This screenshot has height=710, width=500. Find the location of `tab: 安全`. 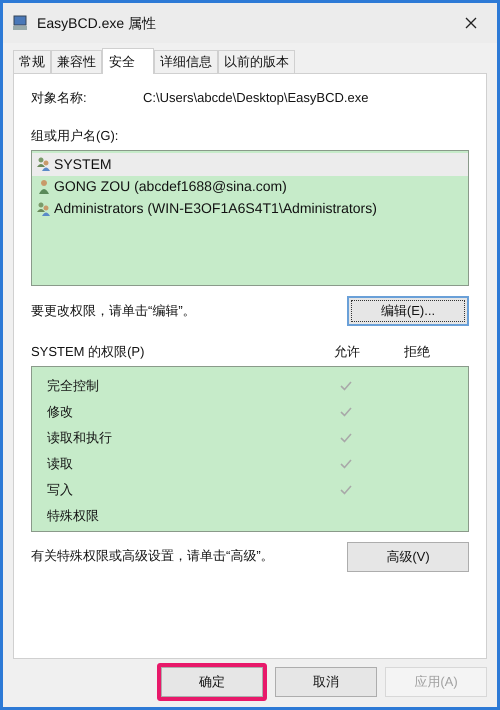

tab: 安全 is located at coordinates (128, 61).